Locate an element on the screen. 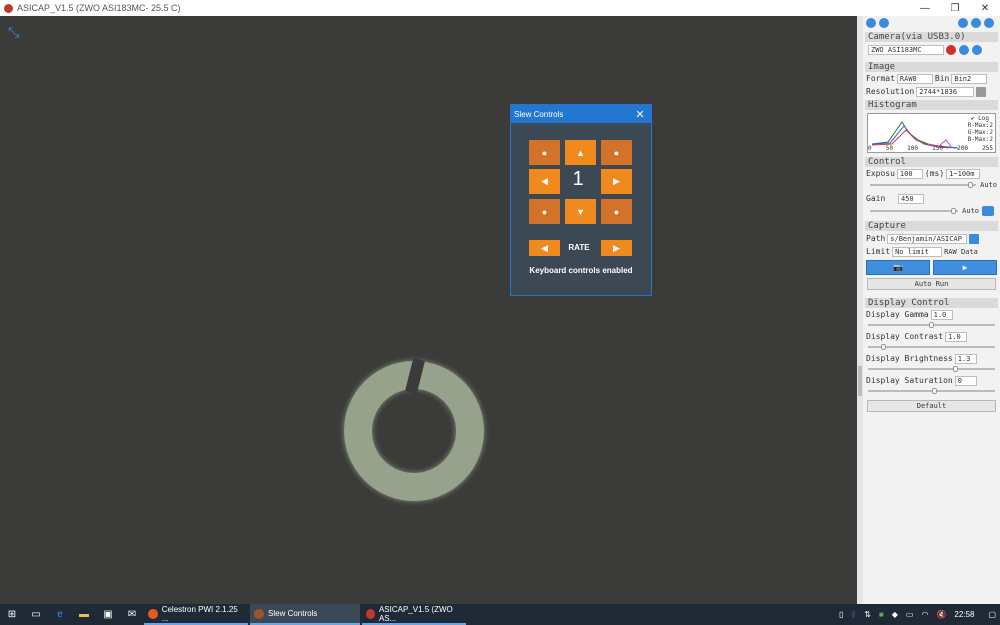 The height and width of the screenshot is (625, 1000). contrast-label: Display Contrast is located at coordinates (905, 336).